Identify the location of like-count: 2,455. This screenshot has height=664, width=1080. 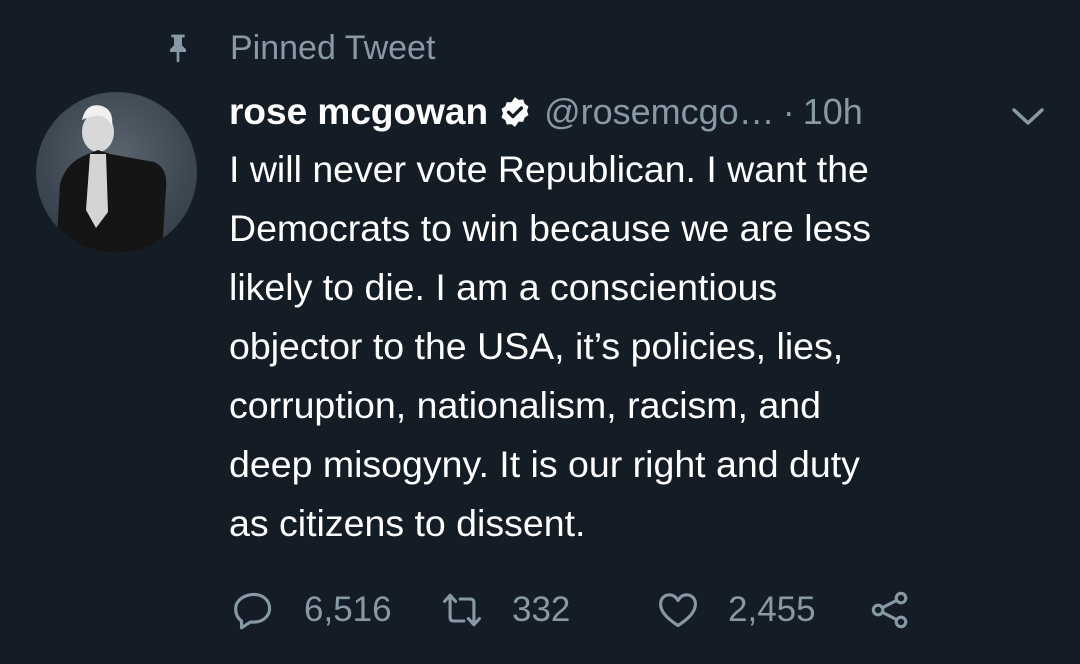
(772, 609).